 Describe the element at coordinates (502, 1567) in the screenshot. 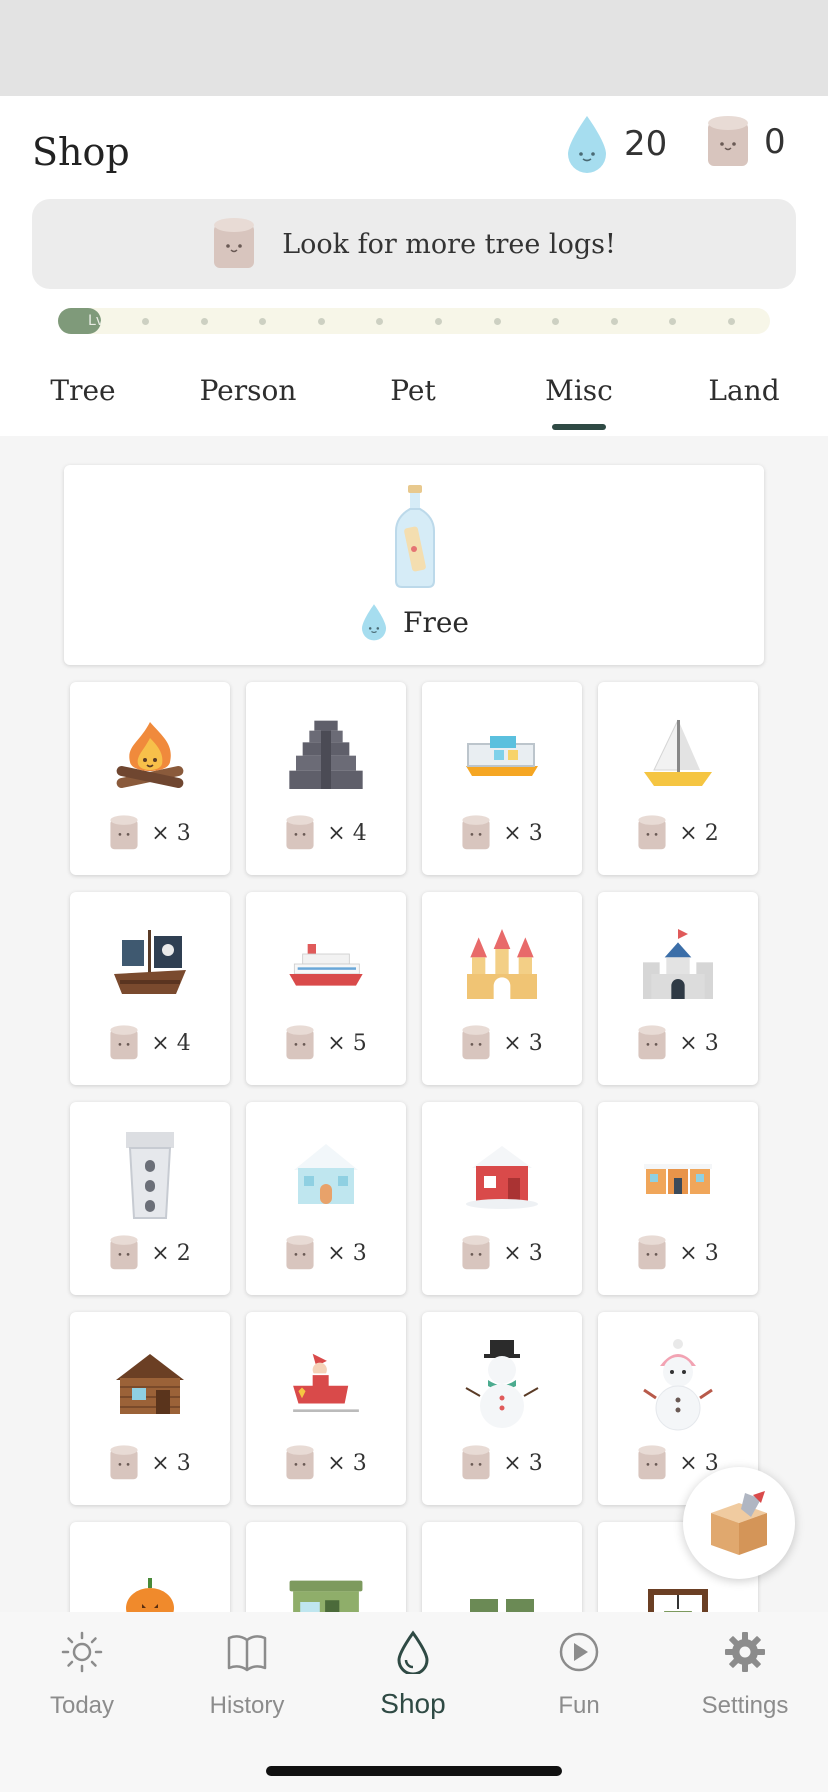

I see `item-card-camp-chairs` at that location.